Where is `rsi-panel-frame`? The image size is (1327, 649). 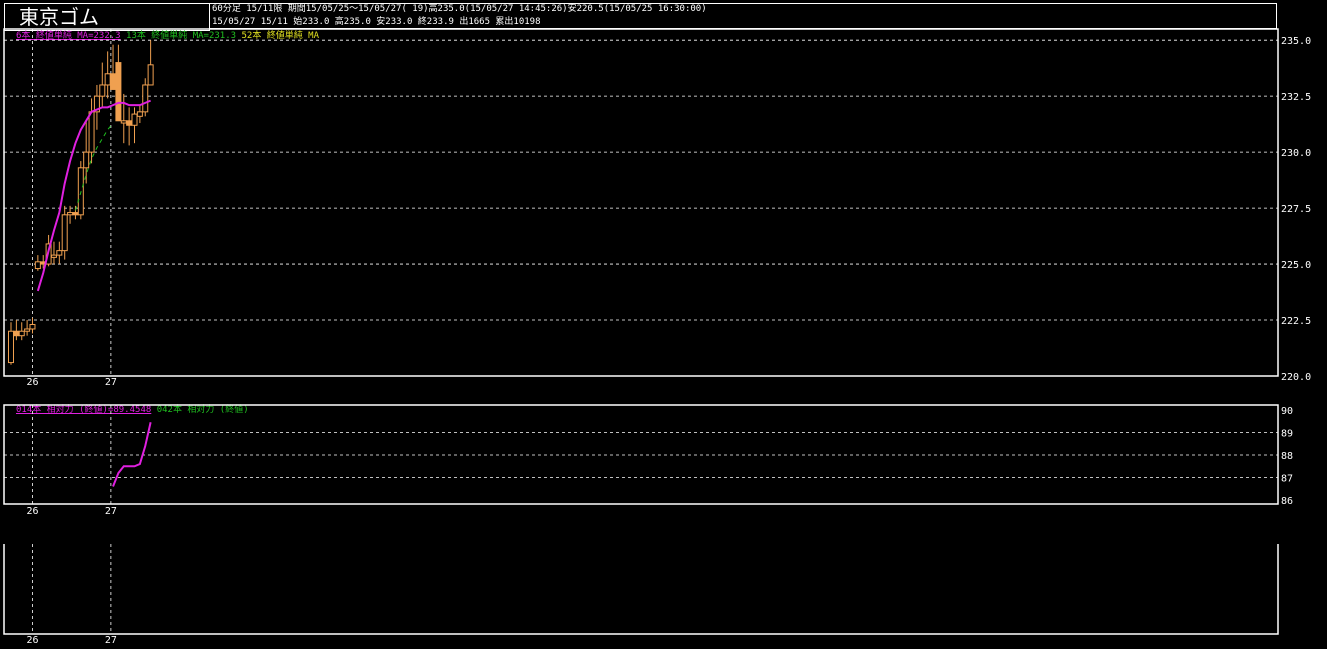 rsi-panel-frame is located at coordinates (641, 454).